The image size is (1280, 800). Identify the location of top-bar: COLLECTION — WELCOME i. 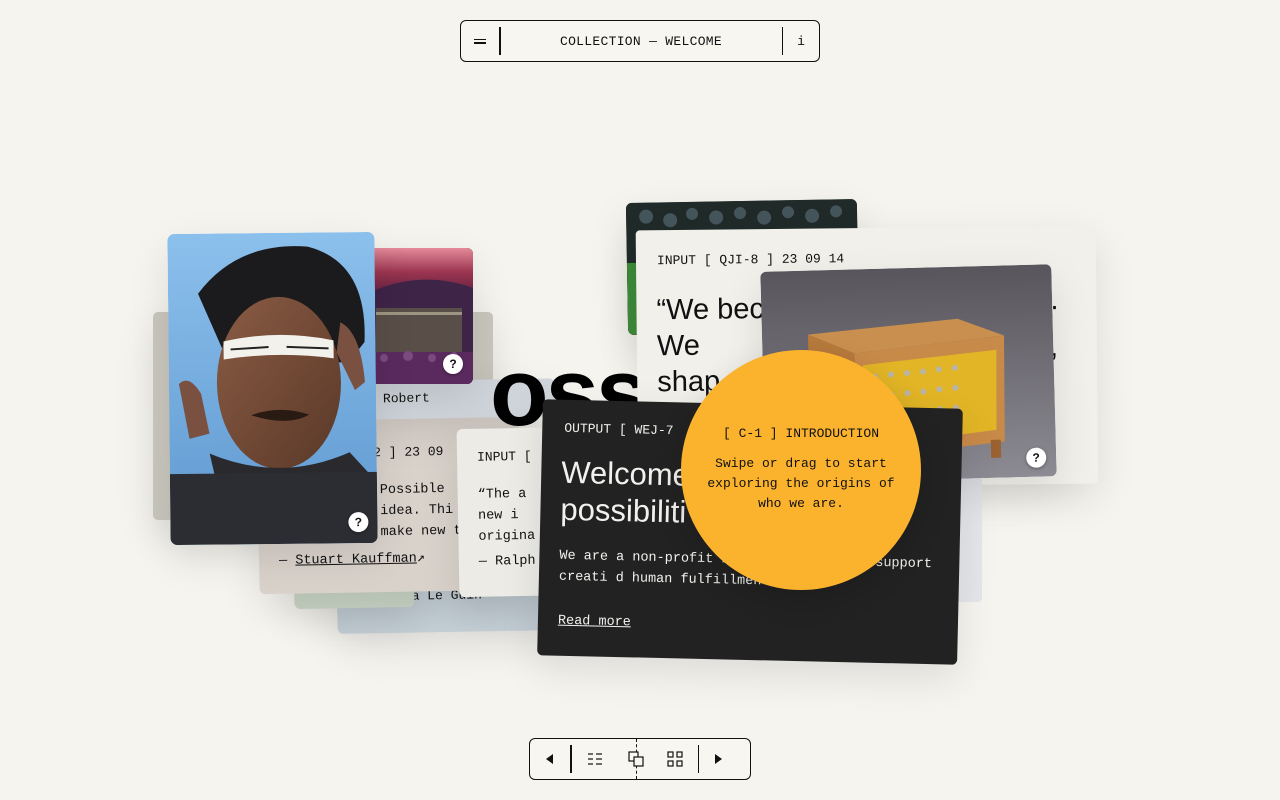
(640, 41).